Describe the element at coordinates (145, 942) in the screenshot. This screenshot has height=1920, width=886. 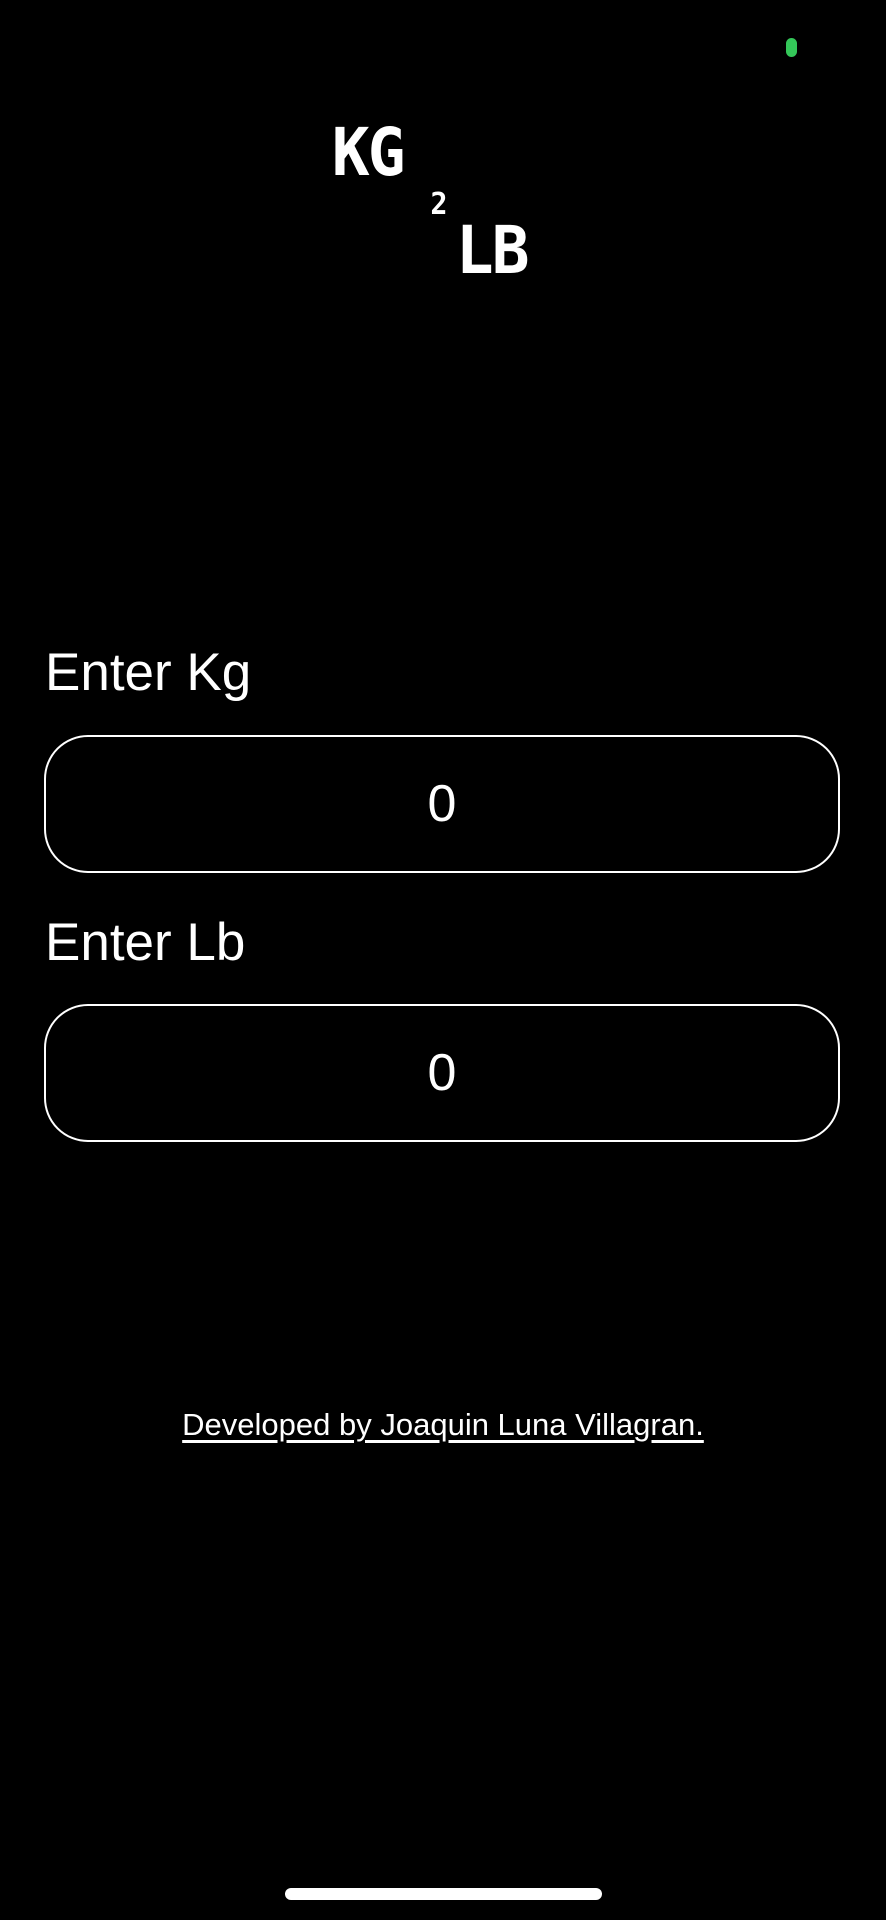
I see `lb-label: Enter Lb` at that location.